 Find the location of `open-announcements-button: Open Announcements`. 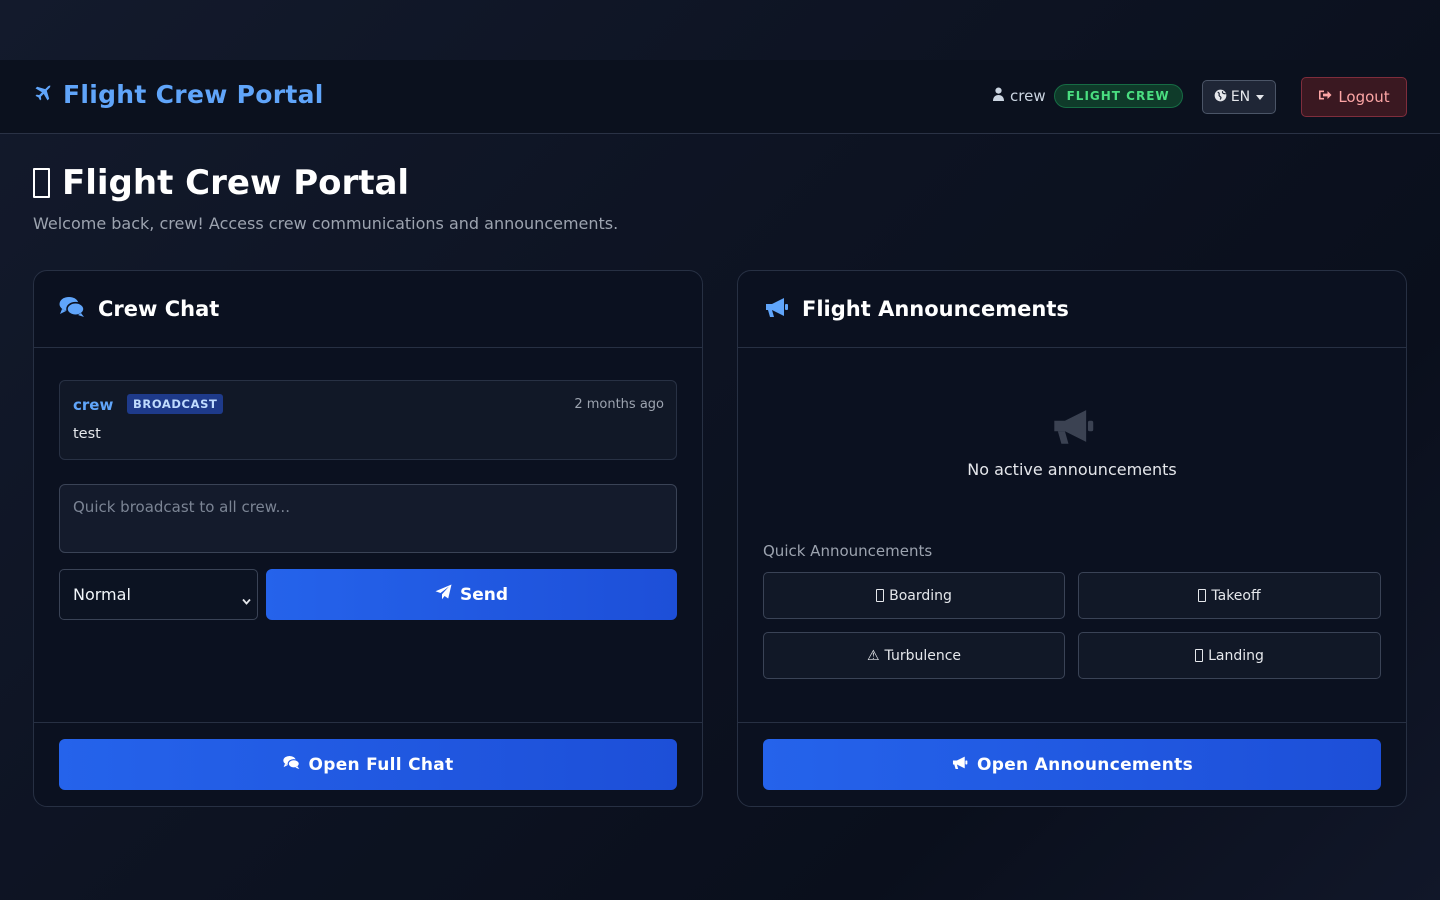

open-announcements-button: Open Announcements is located at coordinates (1072, 764).